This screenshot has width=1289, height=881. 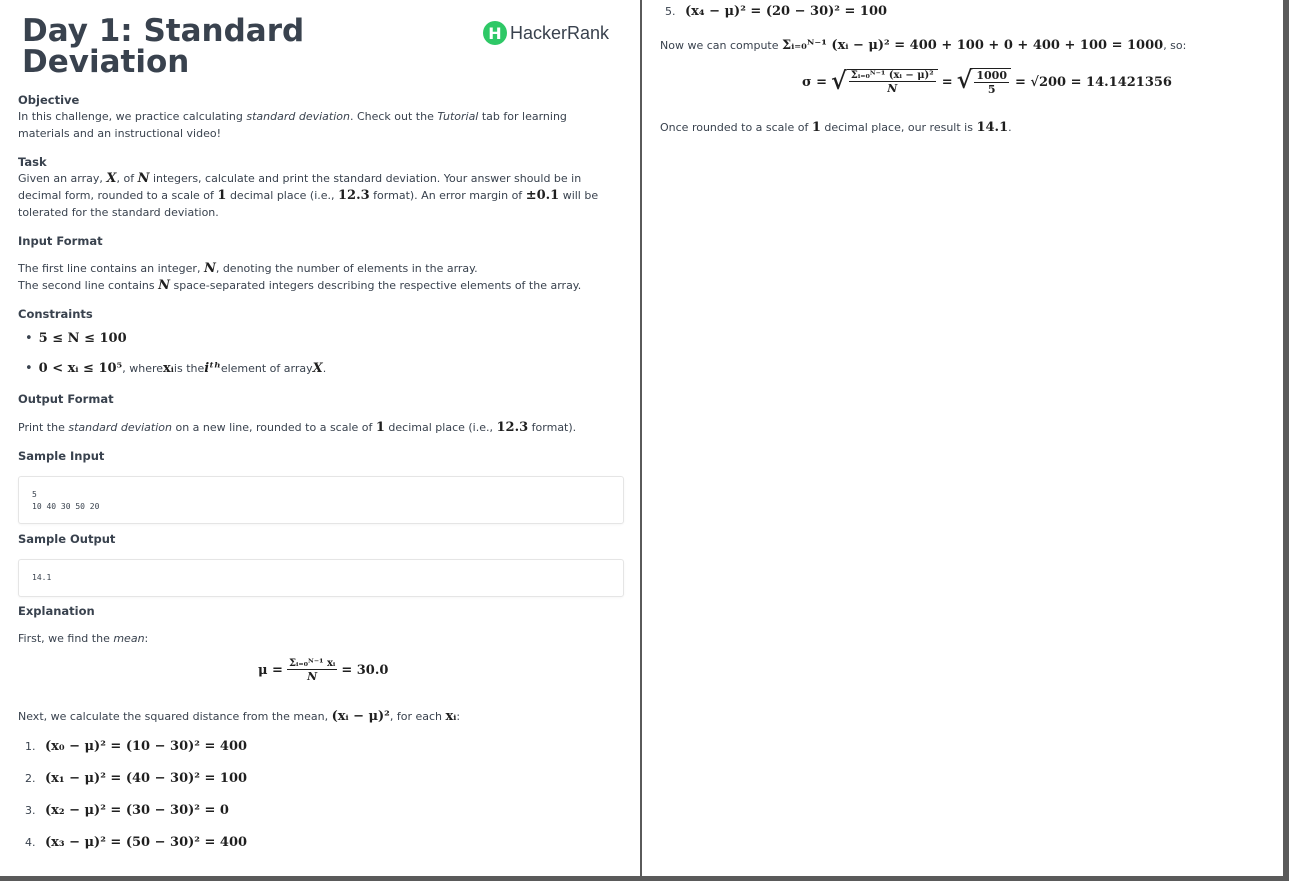 I want to click on explanation-heading: Explanation, so click(x=56, y=611).